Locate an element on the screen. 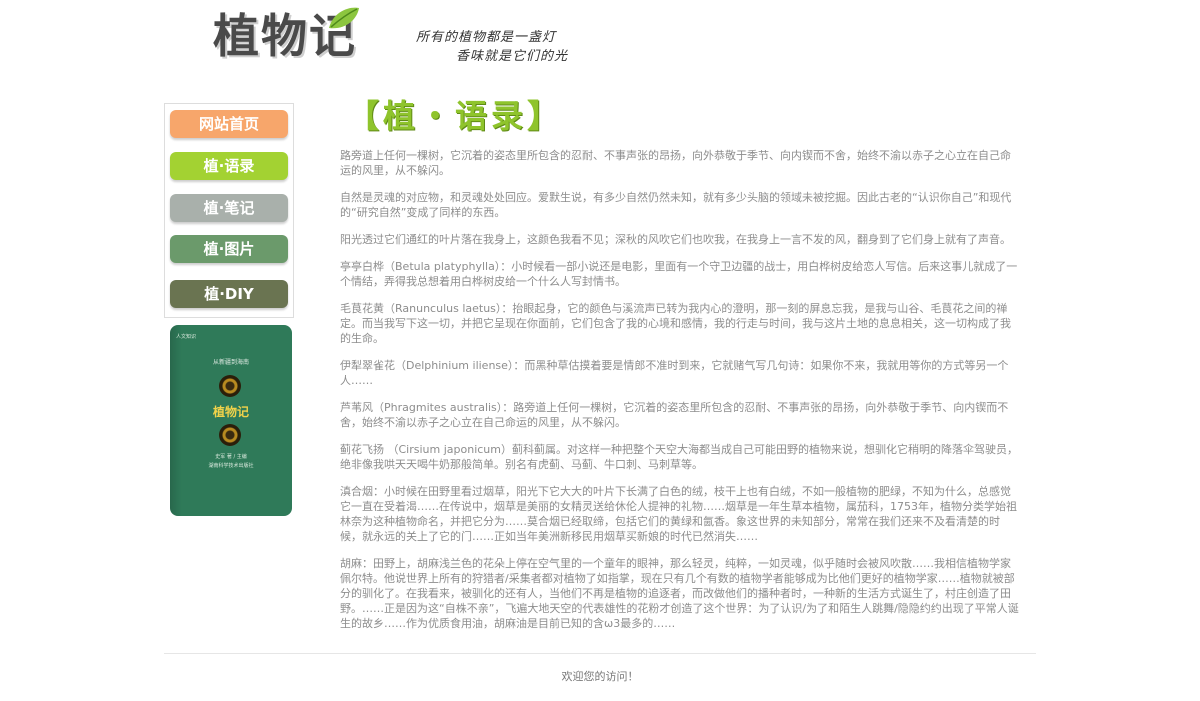 This screenshot has width=1200, height=701. nav-item-quotes: 植·语录 is located at coordinates (229, 166).